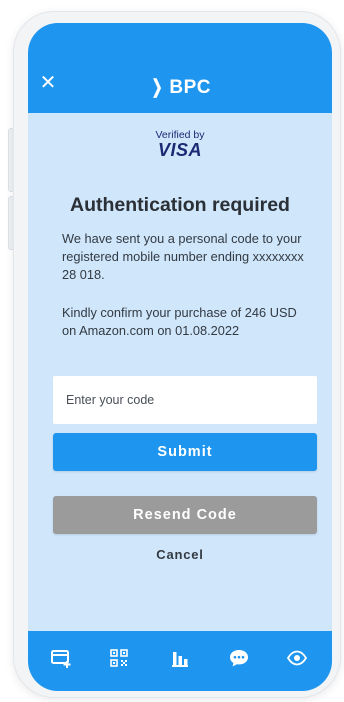 The image size is (344, 702). Describe the element at coordinates (190, 87) in the screenshot. I see `brand-name: BPC` at that location.